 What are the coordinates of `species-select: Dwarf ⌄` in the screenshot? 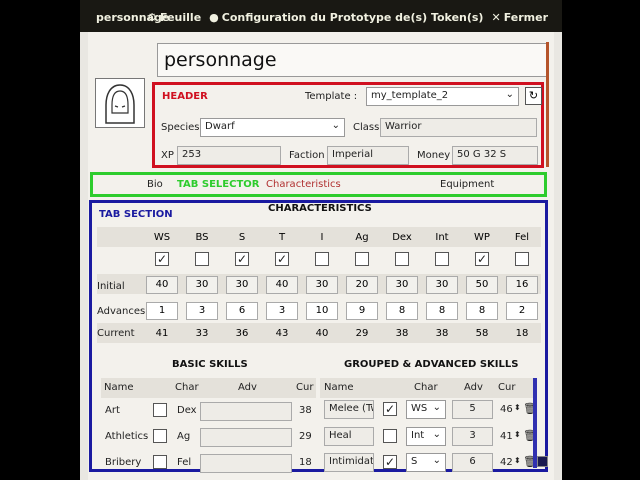 It's located at (272, 127).